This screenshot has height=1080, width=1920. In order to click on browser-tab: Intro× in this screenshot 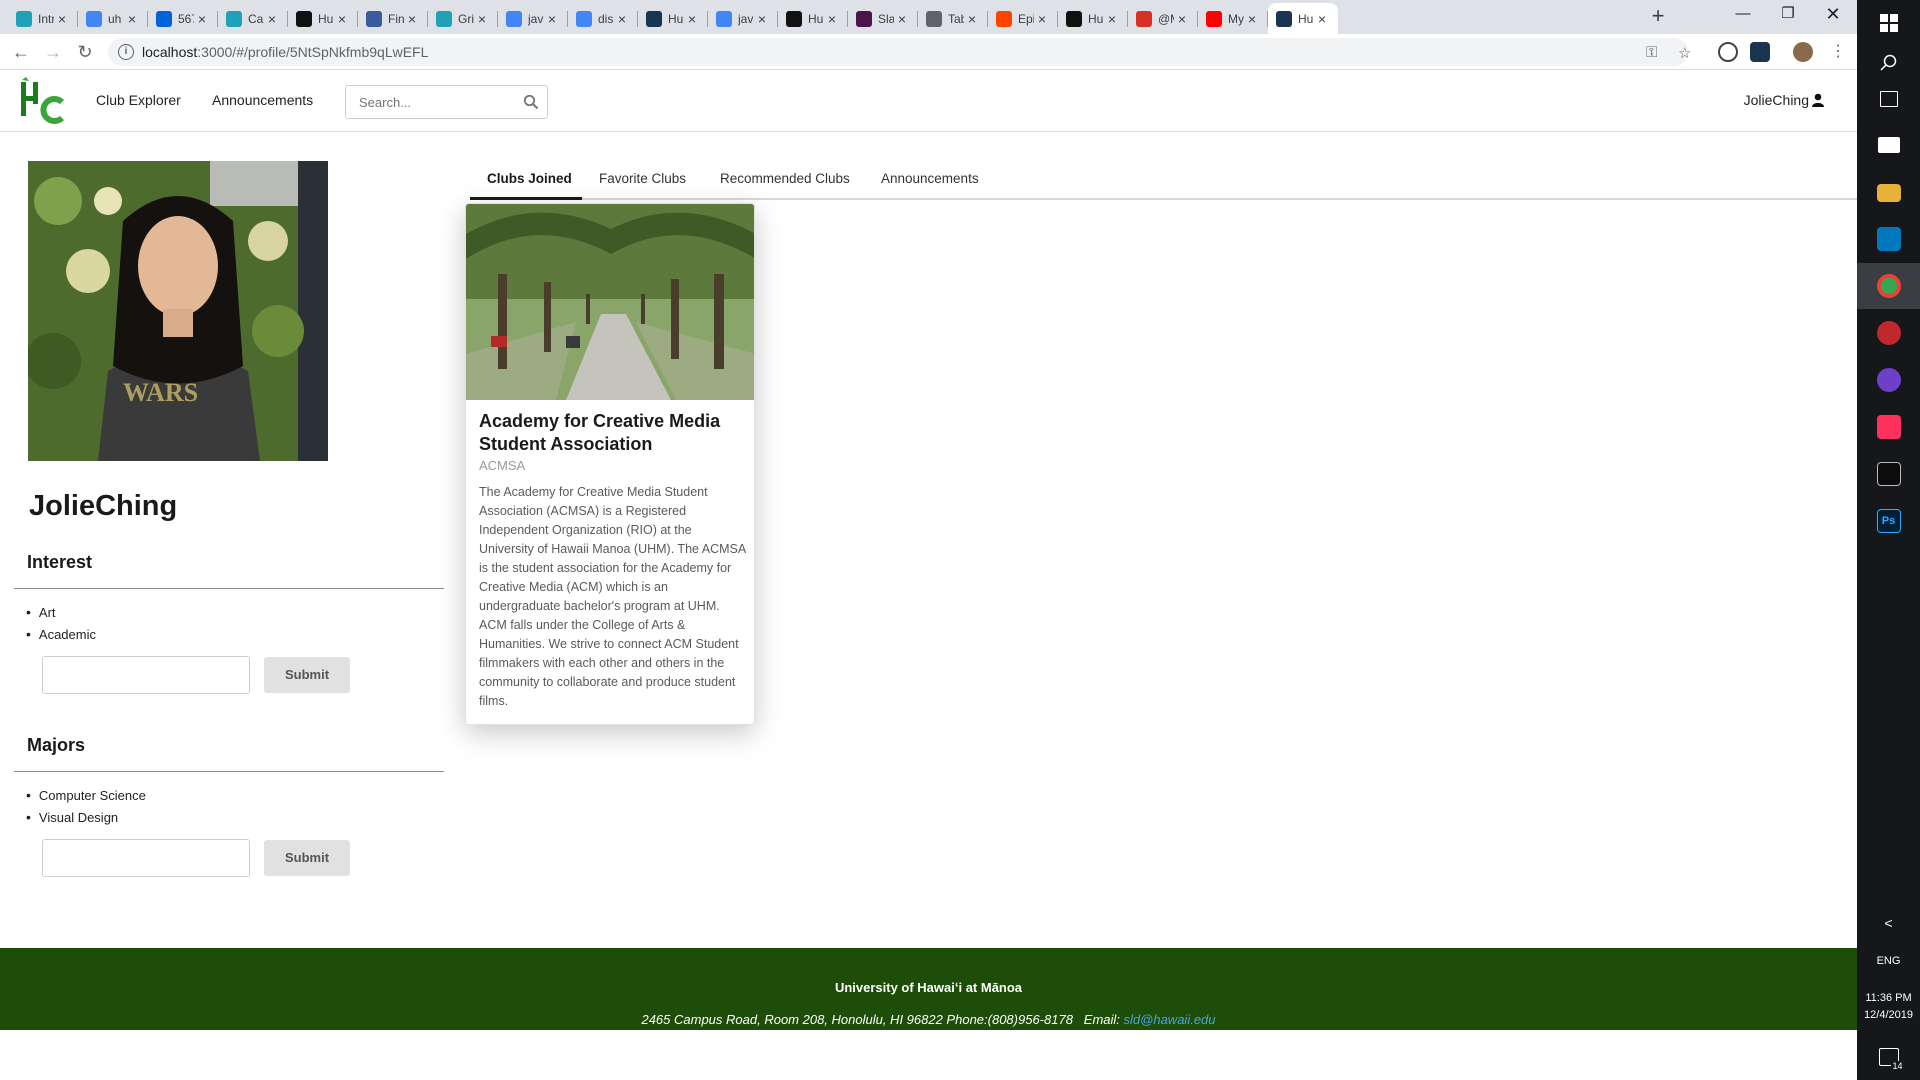, I will do `click(43, 18)`.